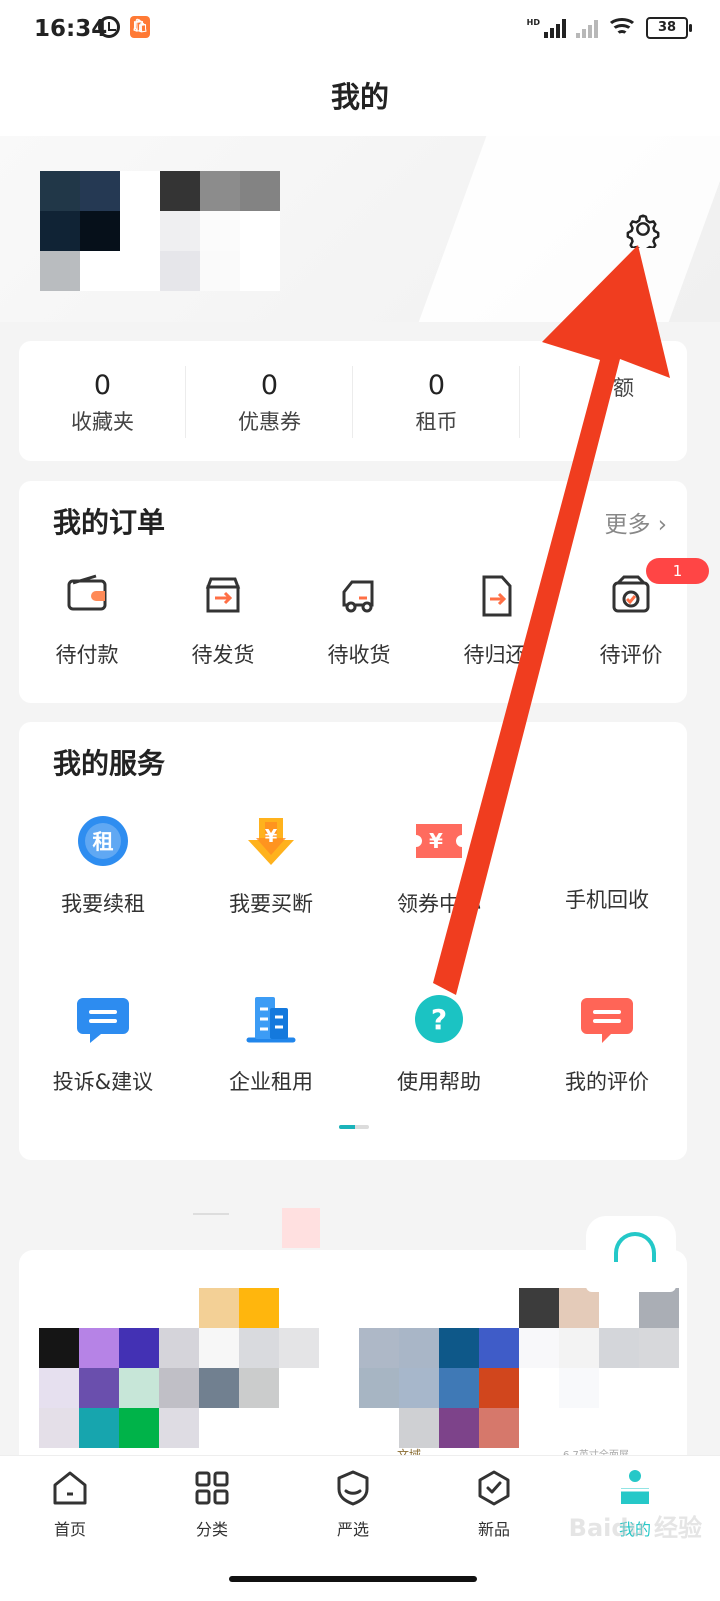 This screenshot has width=720, height=1601. Describe the element at coordinates (607, 1082) in the screenshot. I see `service-label: 我的评价` at that location.